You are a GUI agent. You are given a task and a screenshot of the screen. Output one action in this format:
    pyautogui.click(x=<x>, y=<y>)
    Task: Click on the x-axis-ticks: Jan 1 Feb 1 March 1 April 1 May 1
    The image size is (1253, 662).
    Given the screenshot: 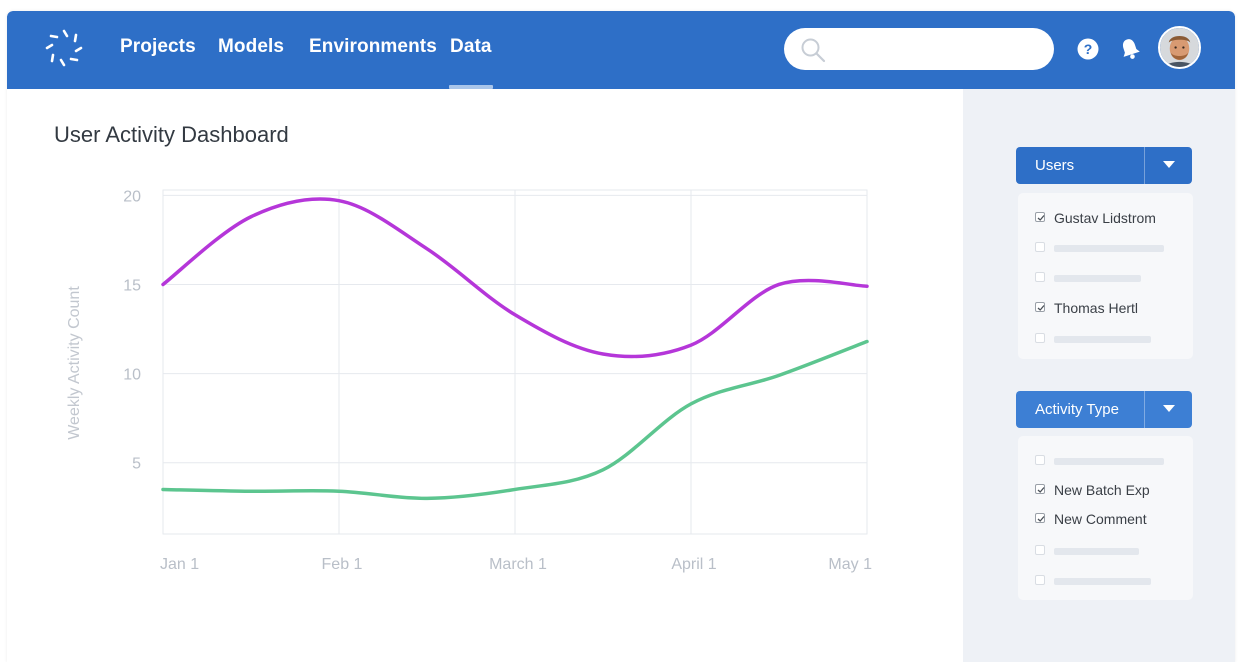 What is the action you would take?
    pyautogui.click(x=516, y=564)
    